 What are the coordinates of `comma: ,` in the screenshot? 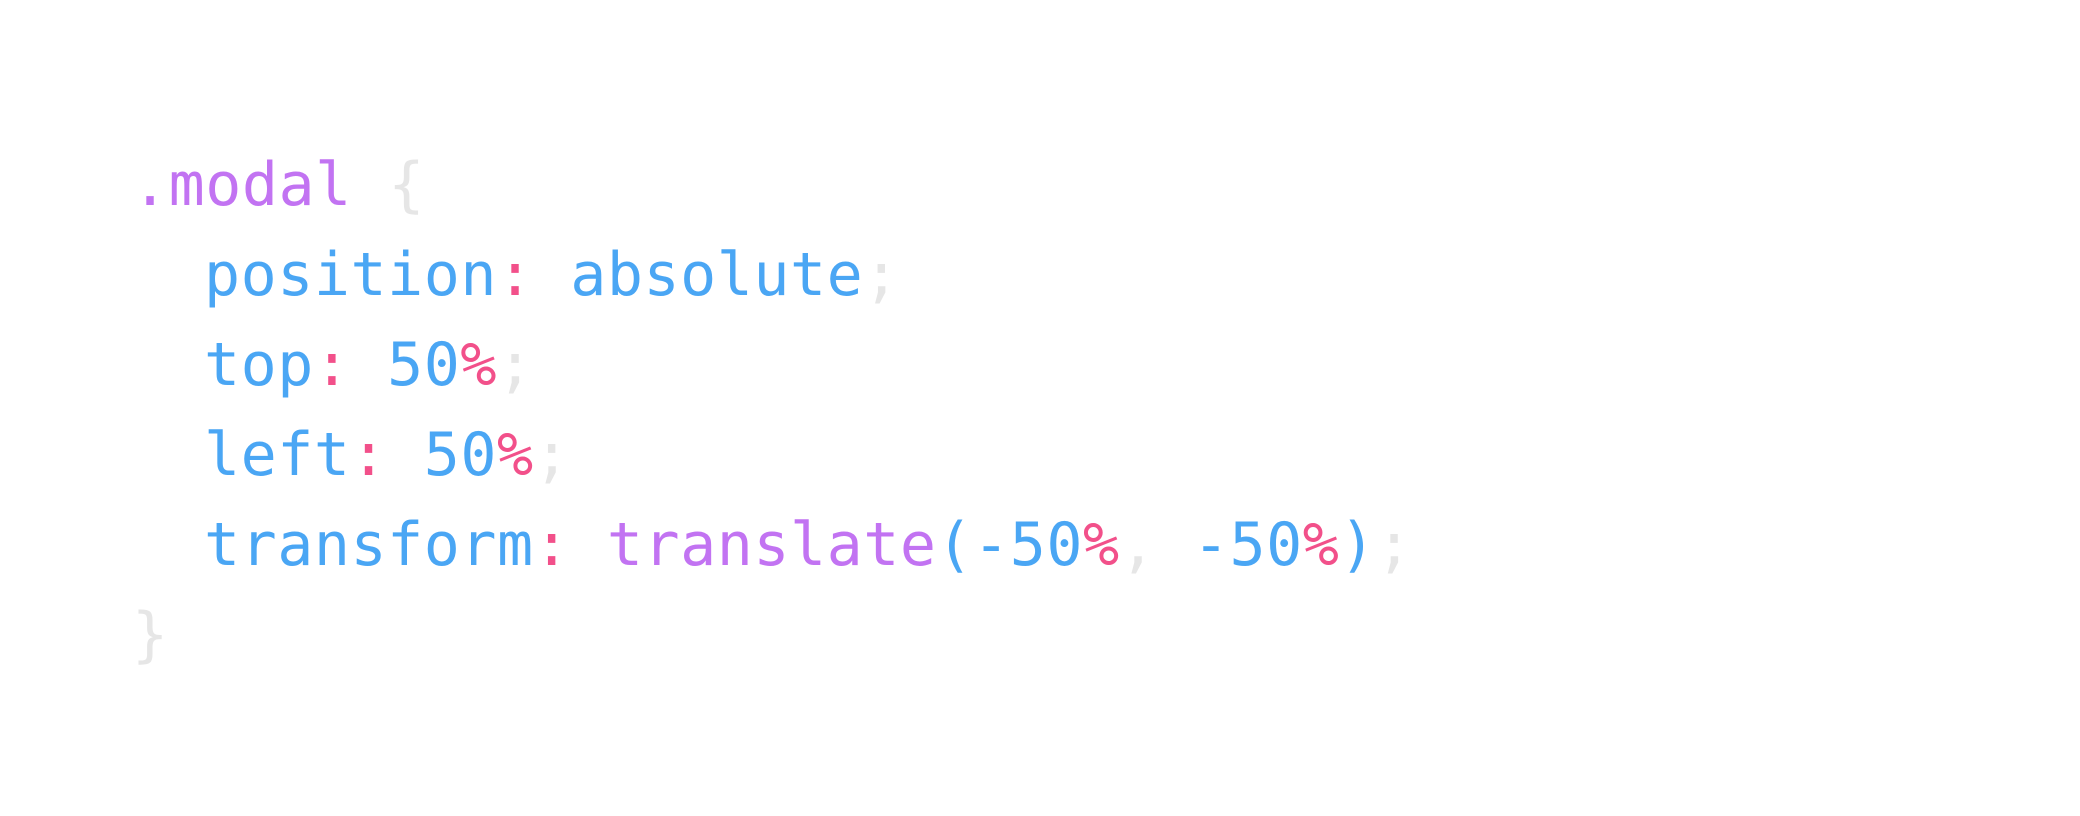 It's located at (1138, 545).